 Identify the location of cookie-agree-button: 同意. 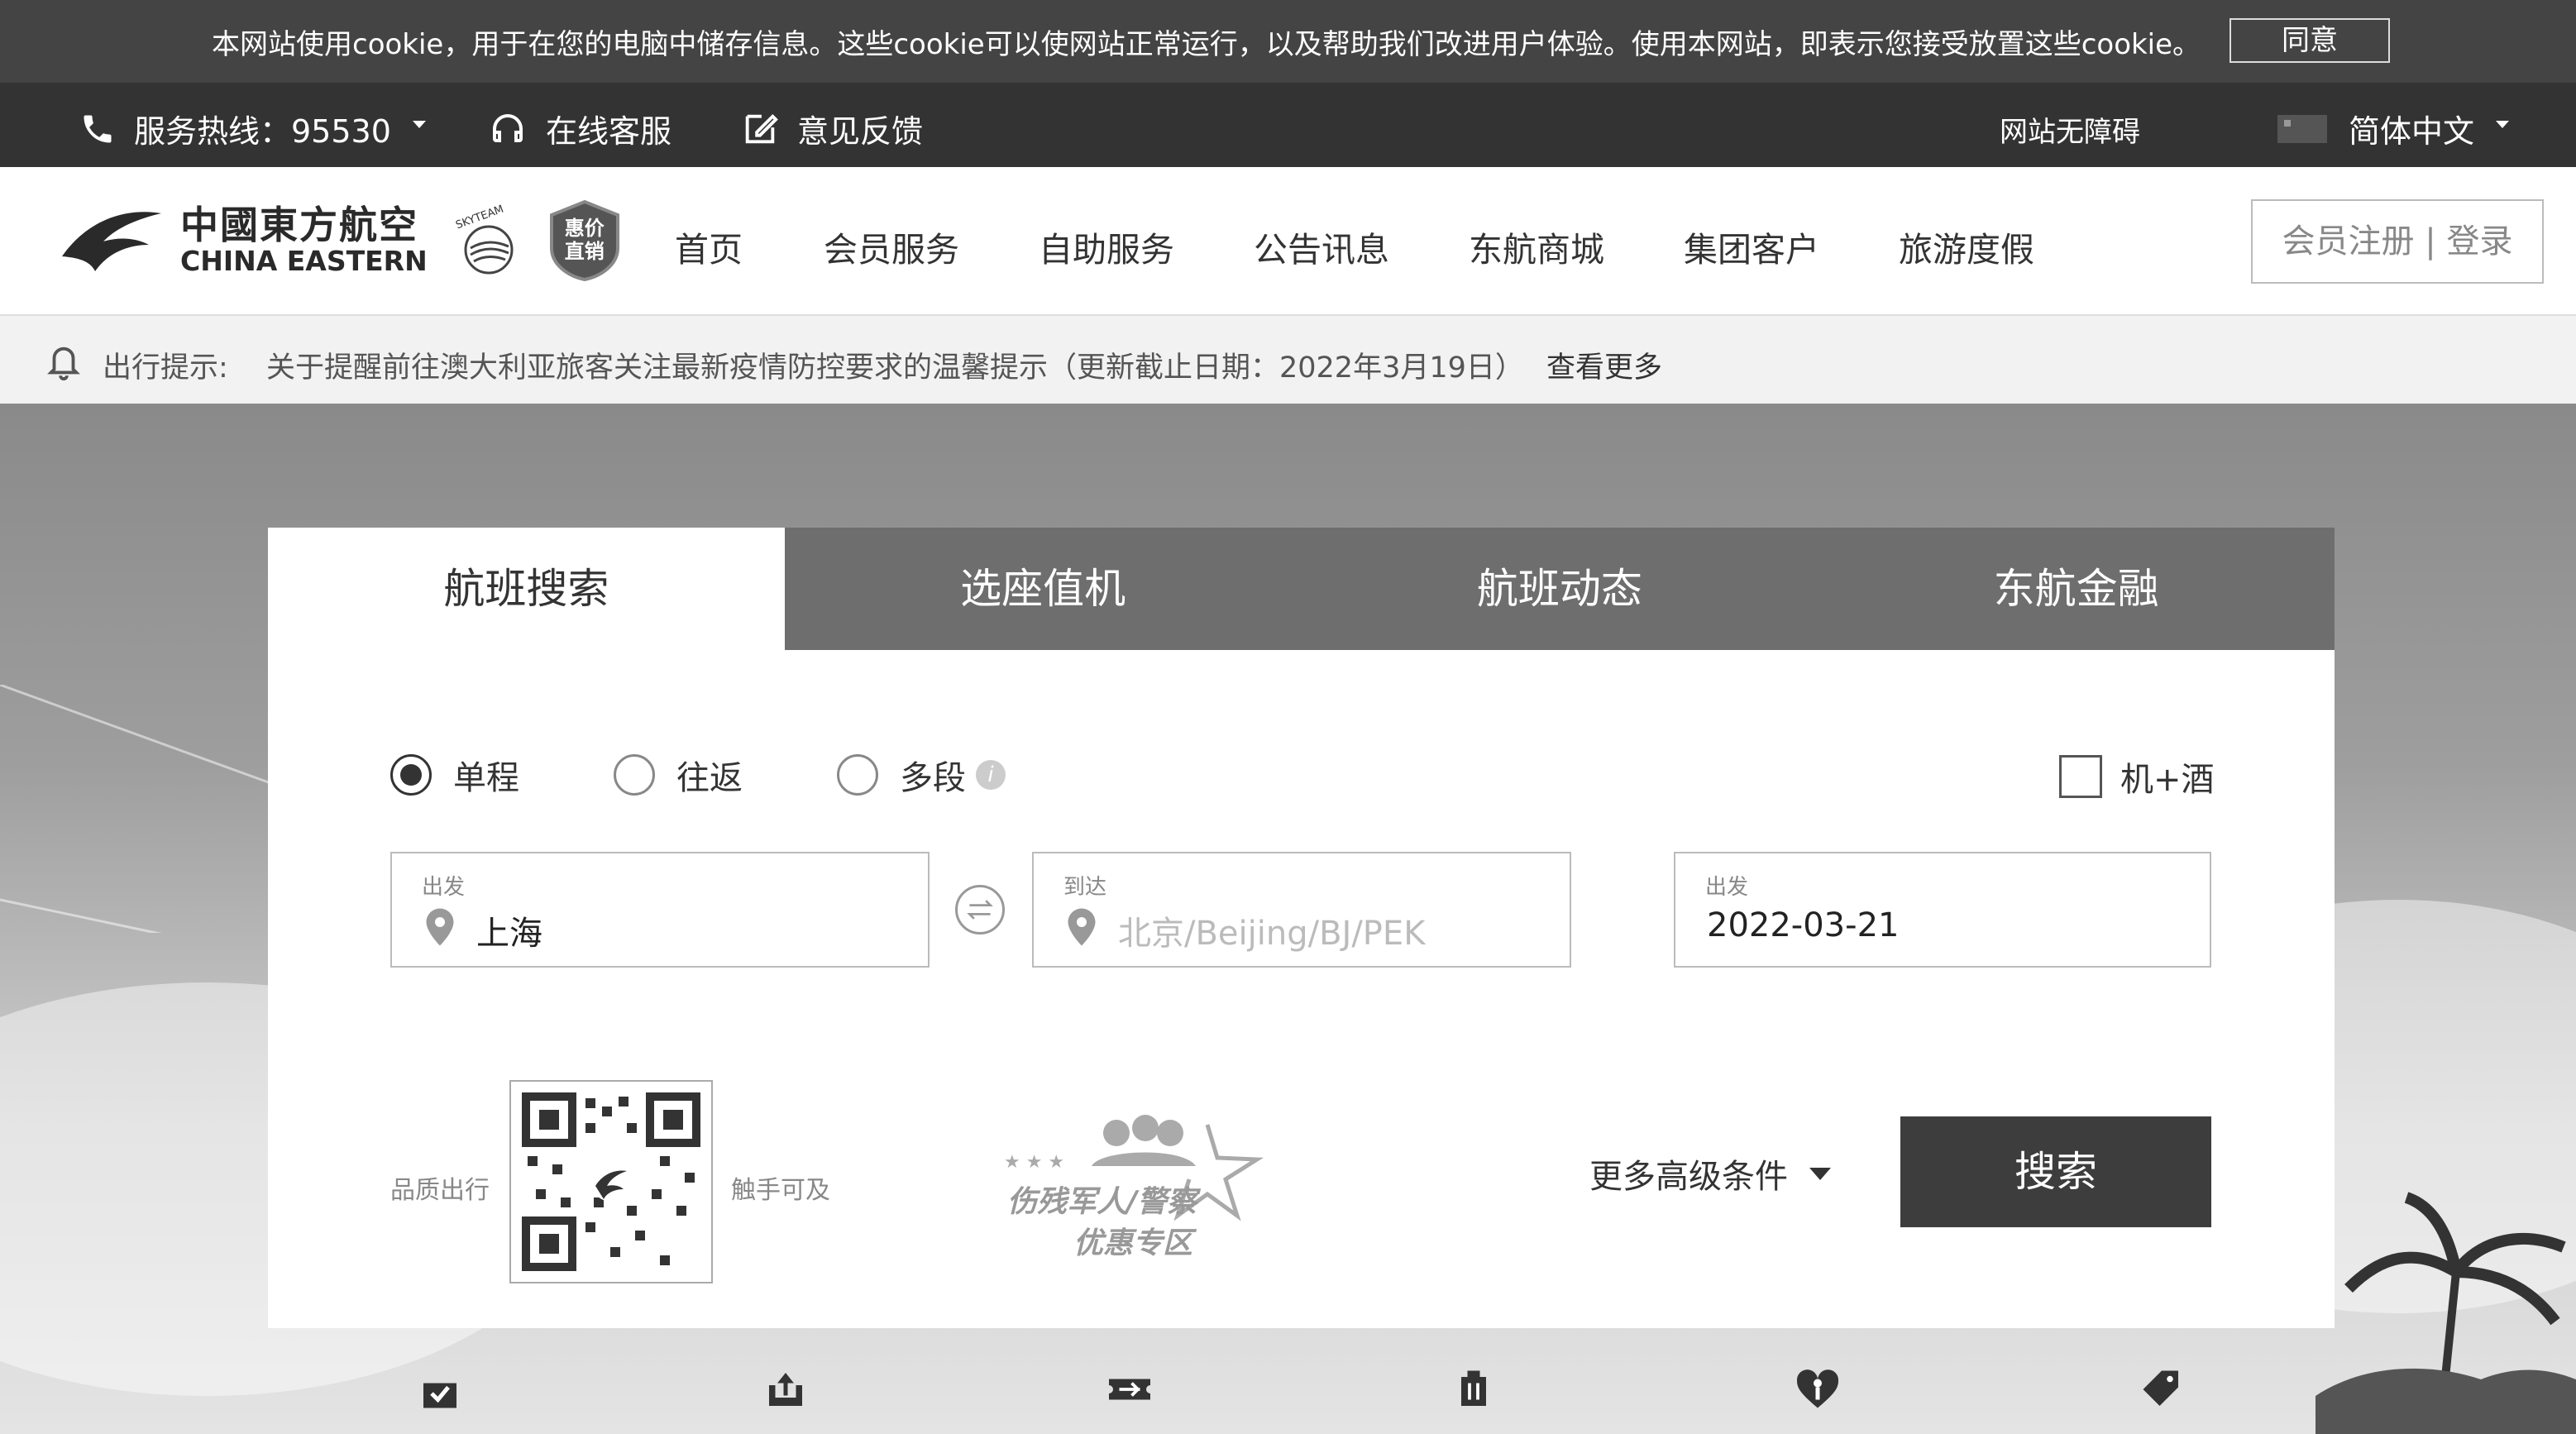
(2310, 40).